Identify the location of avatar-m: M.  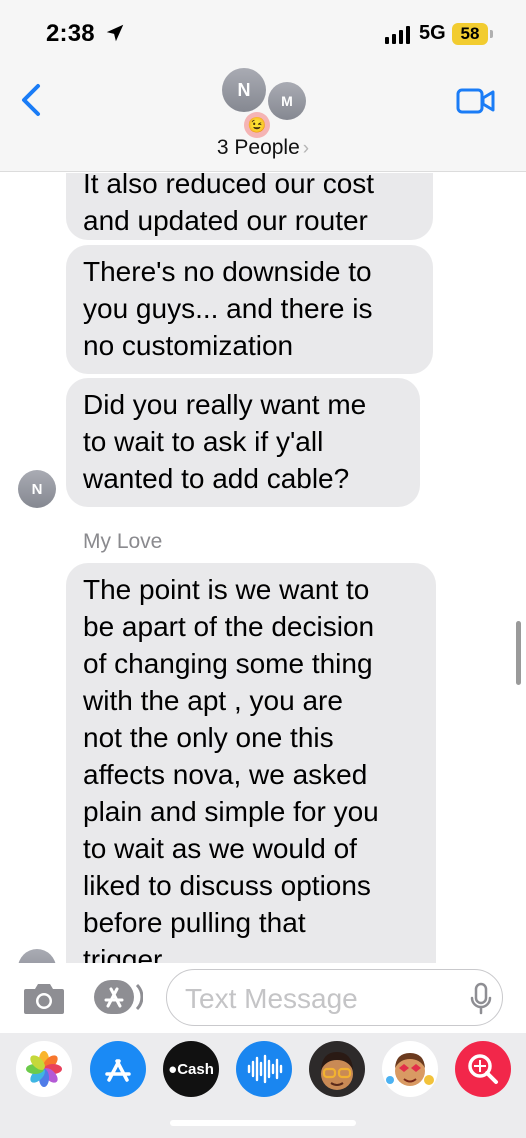
(287, 101).